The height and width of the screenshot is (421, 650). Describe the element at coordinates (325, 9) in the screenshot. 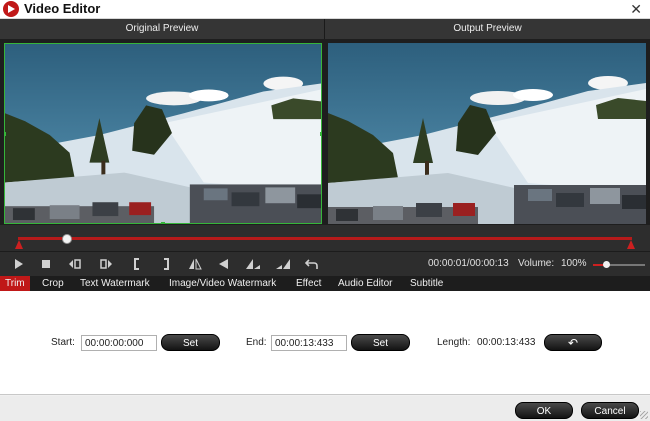

I see `title-bar: Video Editor ✕` at that location.